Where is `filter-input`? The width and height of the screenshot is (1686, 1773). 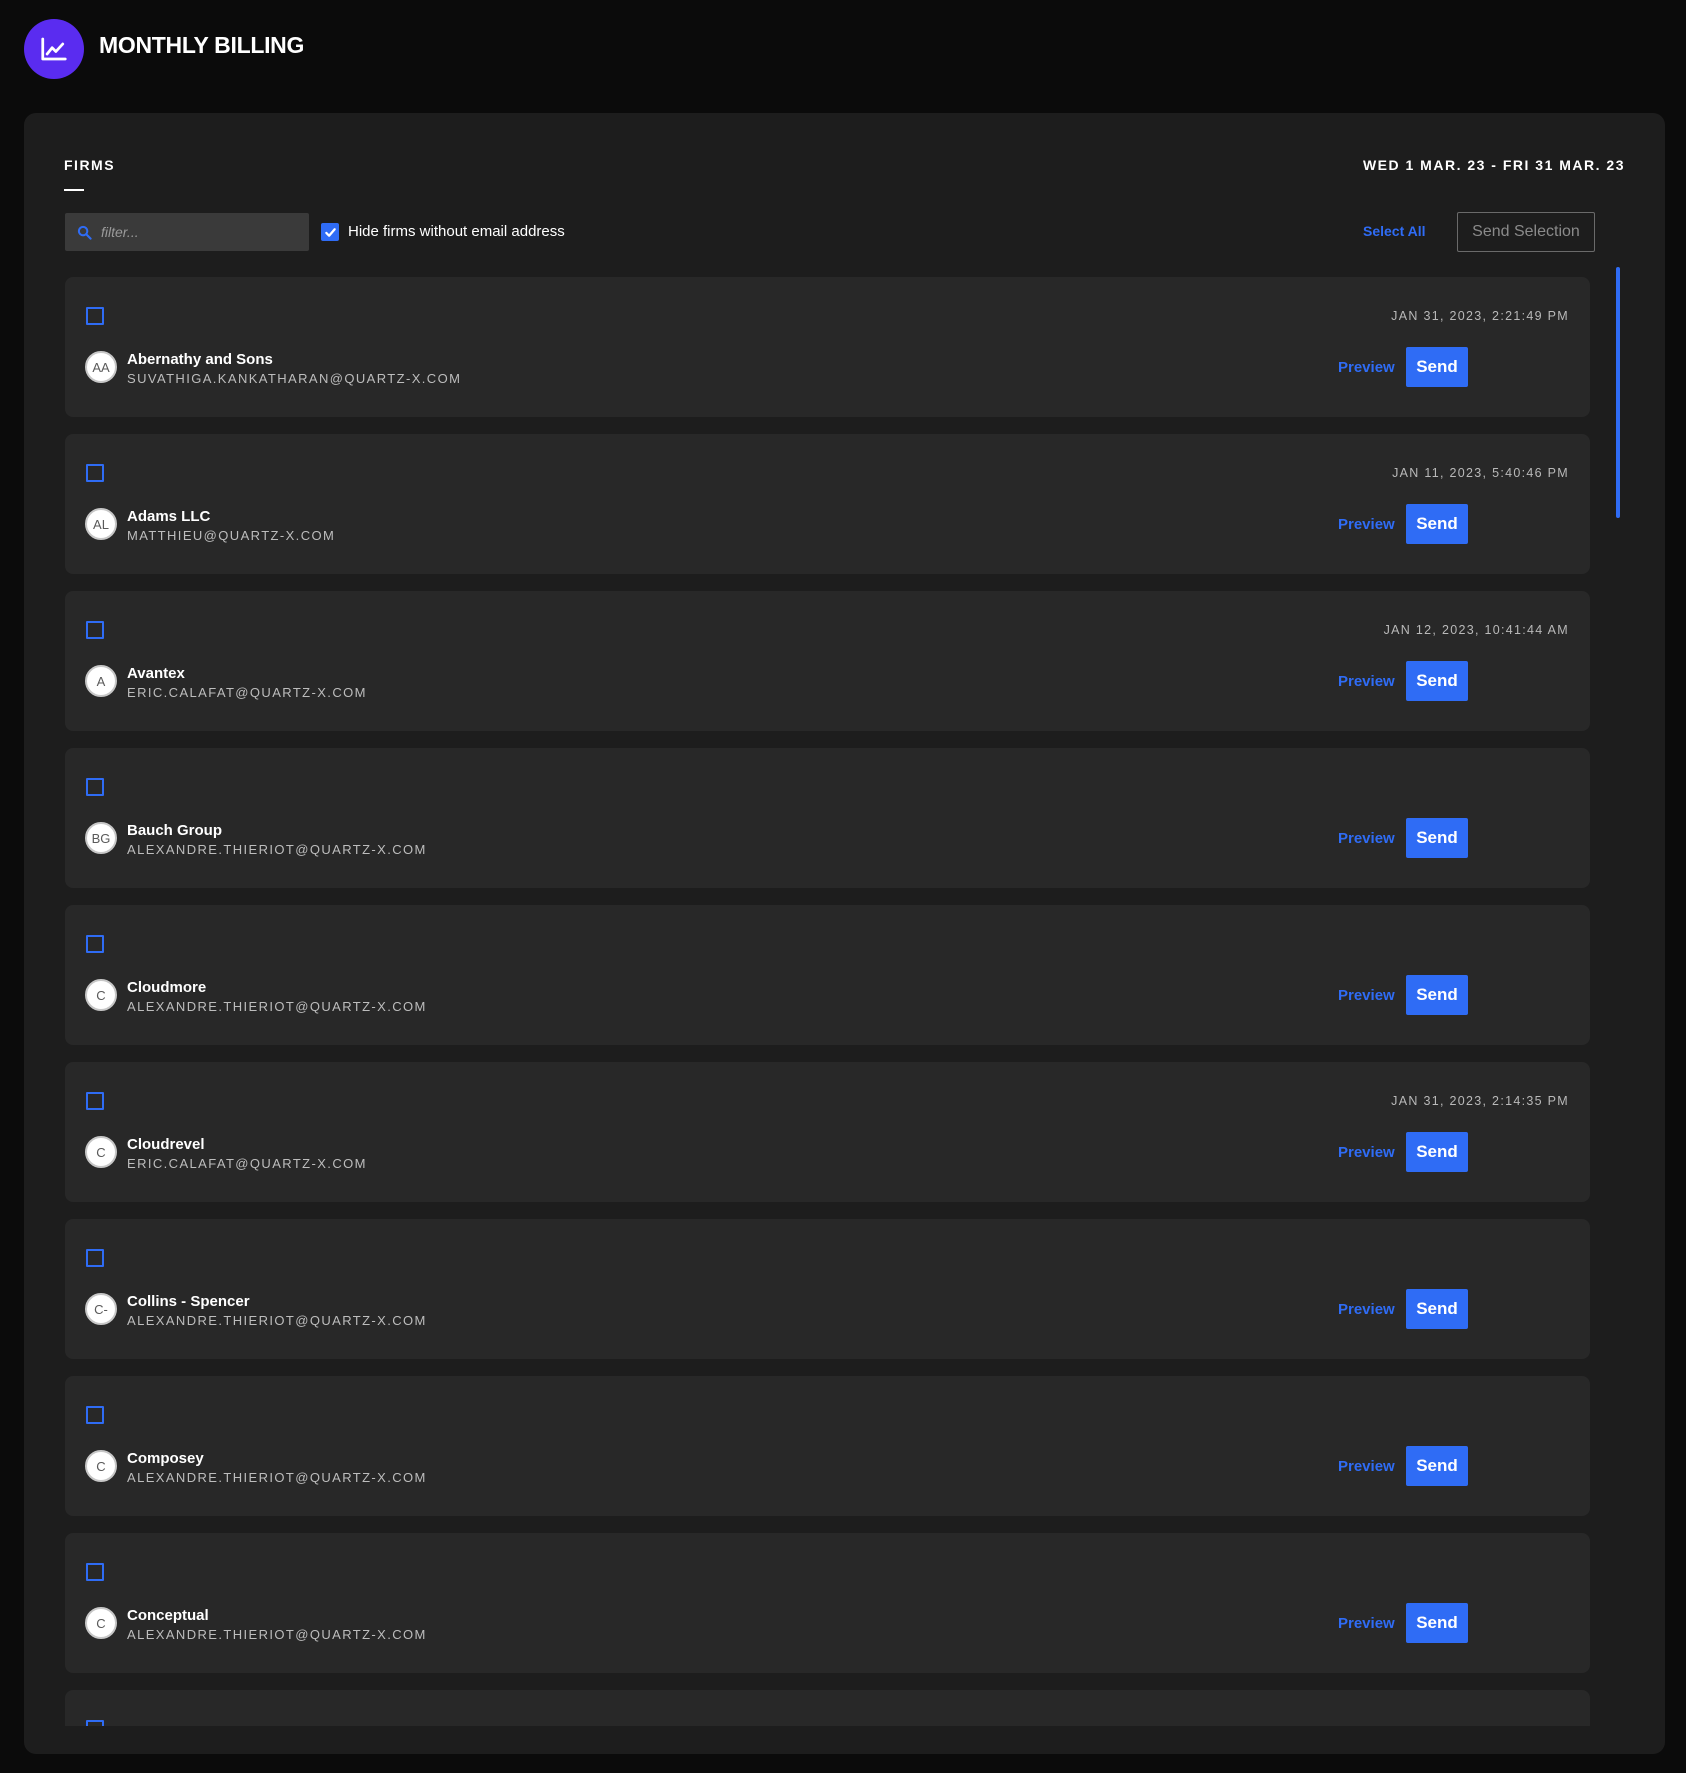 filter-input is located at coordinates (199, 232).